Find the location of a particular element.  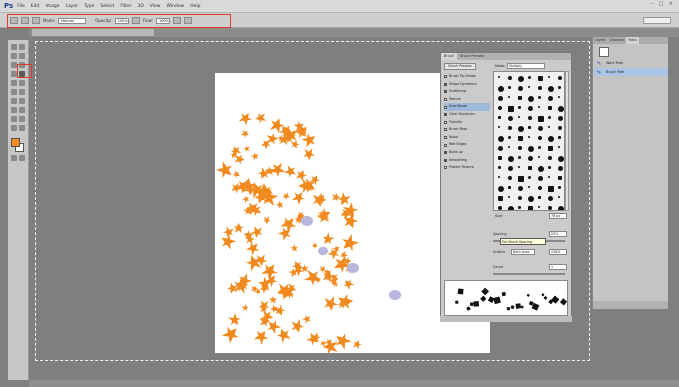

quick-mask-icon is located at coordinates (14, 158).